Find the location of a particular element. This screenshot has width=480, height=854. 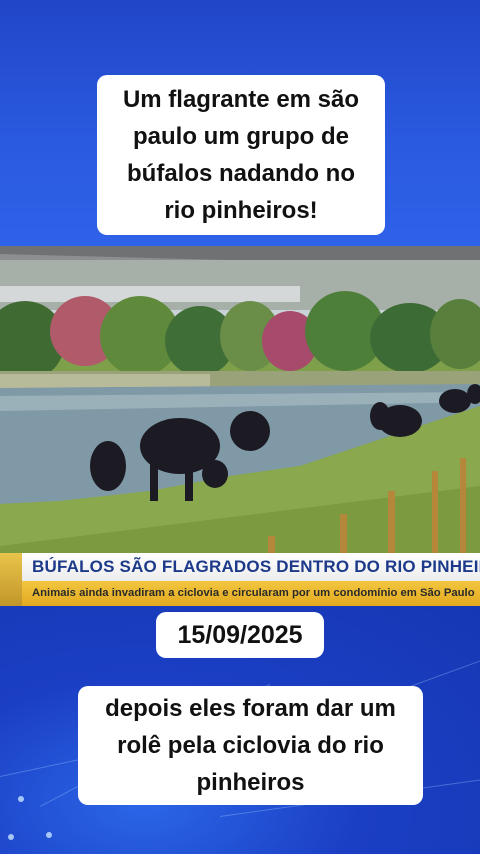

top-caption-line: paulo um grupo de is located at coordinates (241, 136).